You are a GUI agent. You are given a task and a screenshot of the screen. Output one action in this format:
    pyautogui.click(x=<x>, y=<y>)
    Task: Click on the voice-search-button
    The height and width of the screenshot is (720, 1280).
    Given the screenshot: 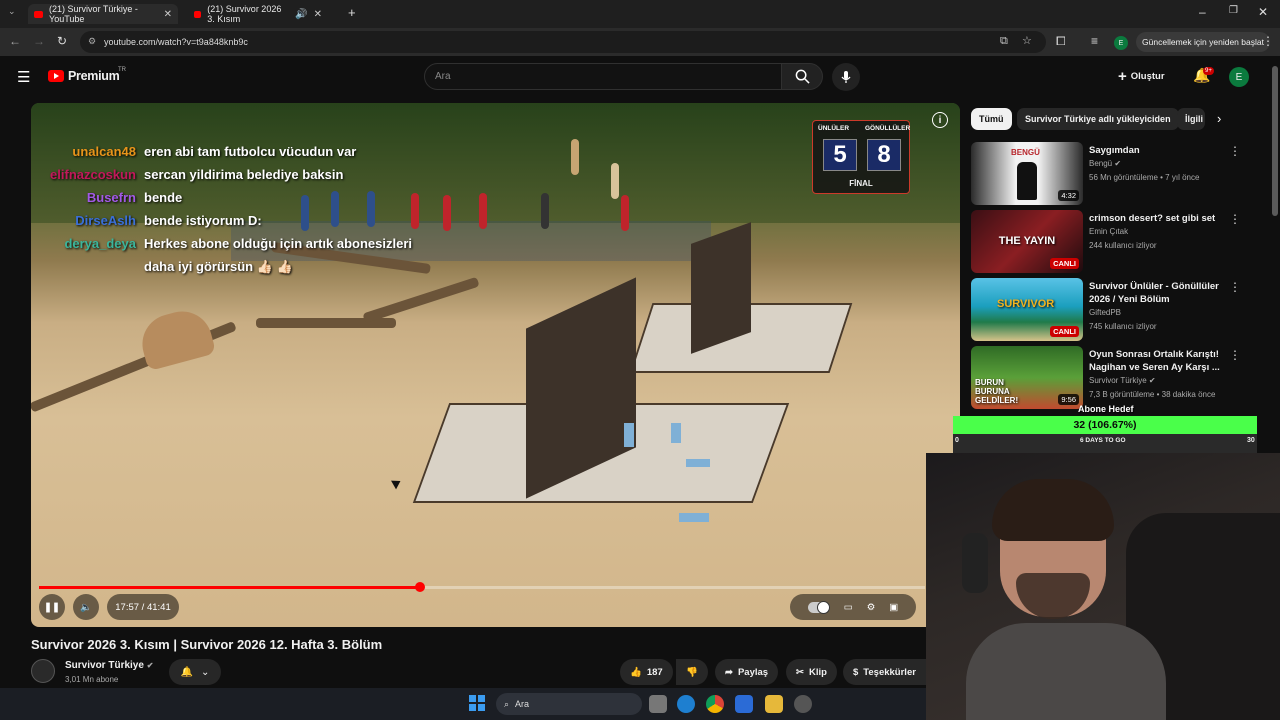 What is the action you would take?
    pyautogui.click(x=846, y=77)
    